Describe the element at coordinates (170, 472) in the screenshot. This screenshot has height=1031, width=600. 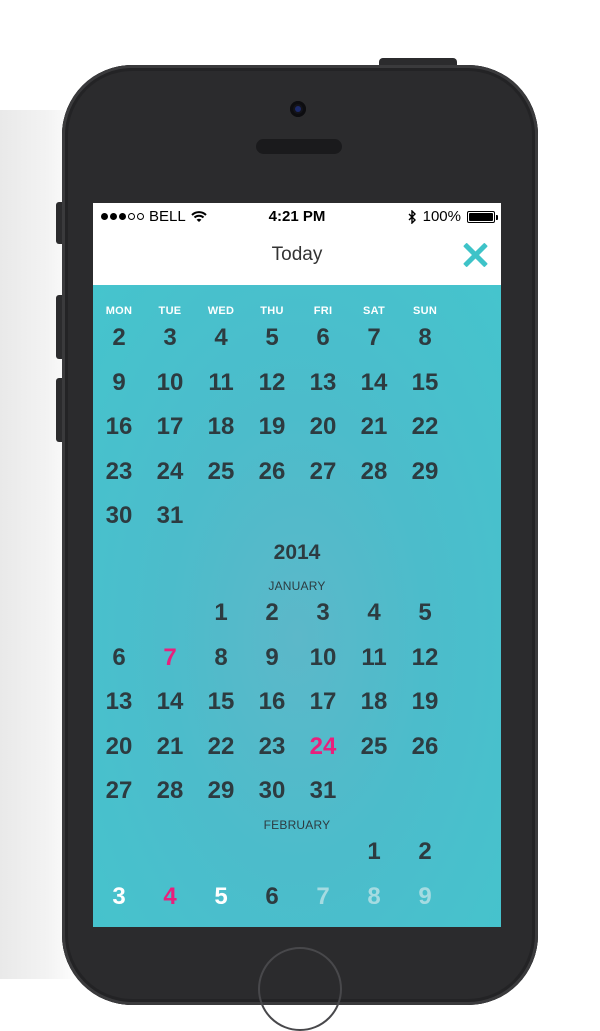
I see `december-day: 24` at that location.